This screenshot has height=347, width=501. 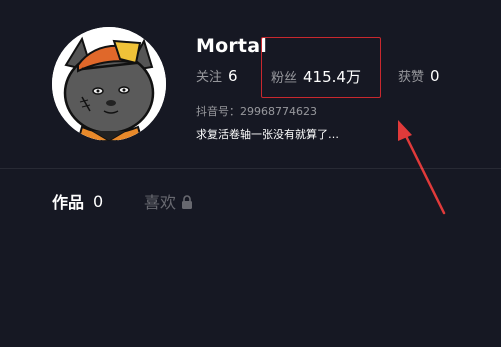 I want to click on tab-works-count: 0, so click(x=98, y=201).